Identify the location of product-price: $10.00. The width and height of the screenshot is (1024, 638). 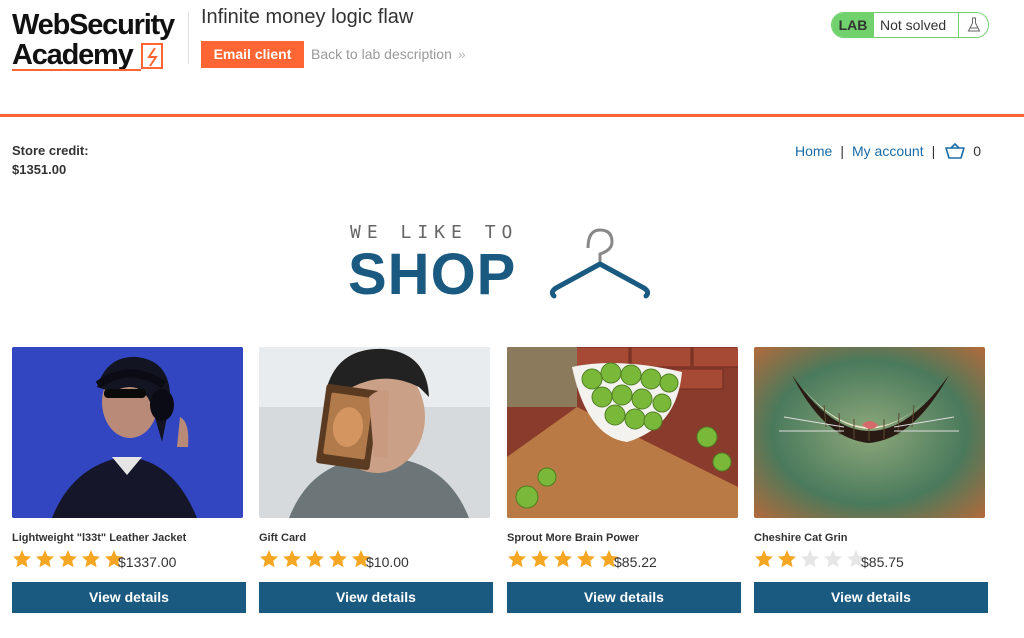
(387, 562).